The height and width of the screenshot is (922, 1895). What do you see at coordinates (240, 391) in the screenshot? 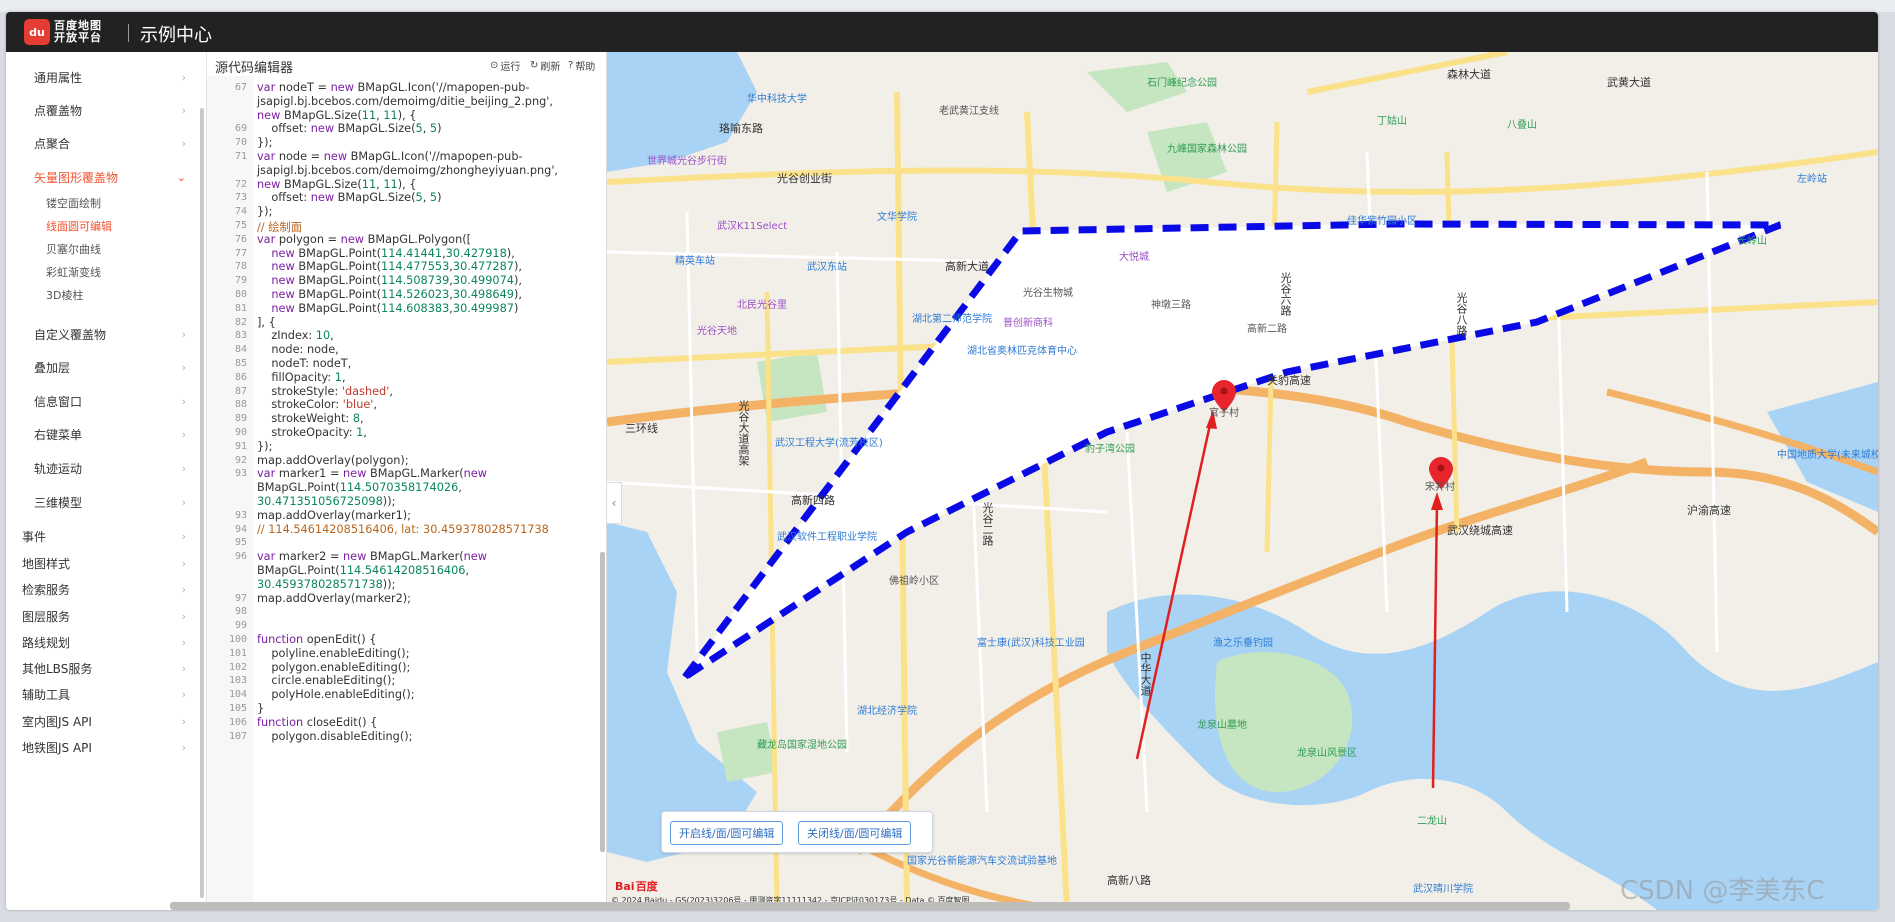
I see `line-number: 87` at bounding box center [240, 391].